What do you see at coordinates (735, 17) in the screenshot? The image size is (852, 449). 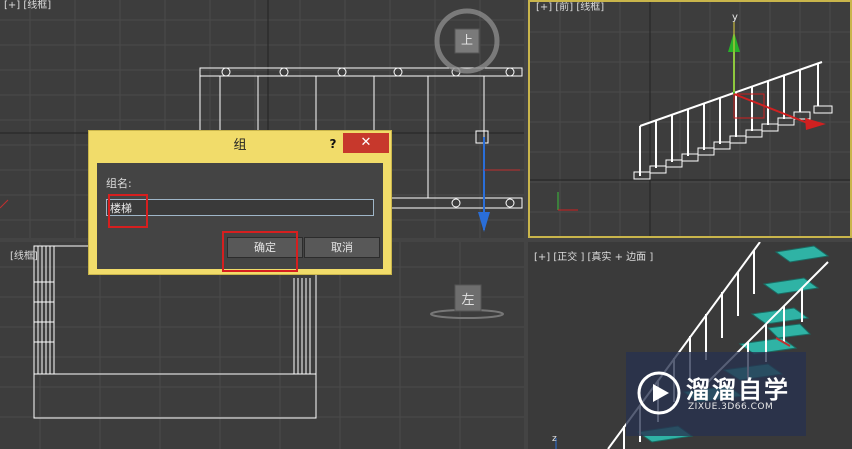 I see `gizmo-y-label: y` at bounding box center [735, 17].